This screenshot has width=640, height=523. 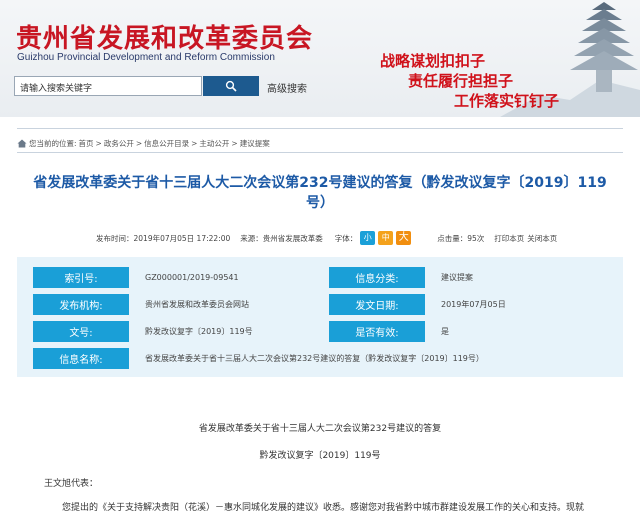 What do you see at coordinates (182, 238) in the screenshot?
I see `publish-time: 2019年07月05日 17:22:00` at bounding box center [182, 238].